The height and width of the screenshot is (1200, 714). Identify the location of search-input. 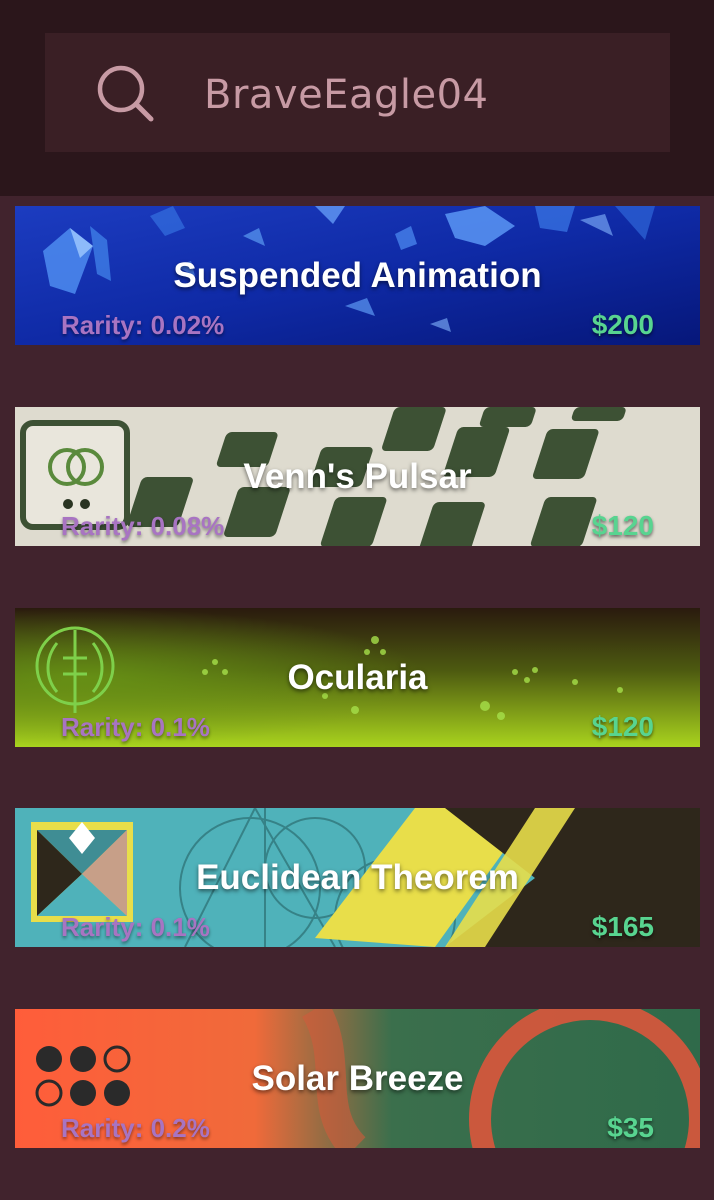
(414, 95).